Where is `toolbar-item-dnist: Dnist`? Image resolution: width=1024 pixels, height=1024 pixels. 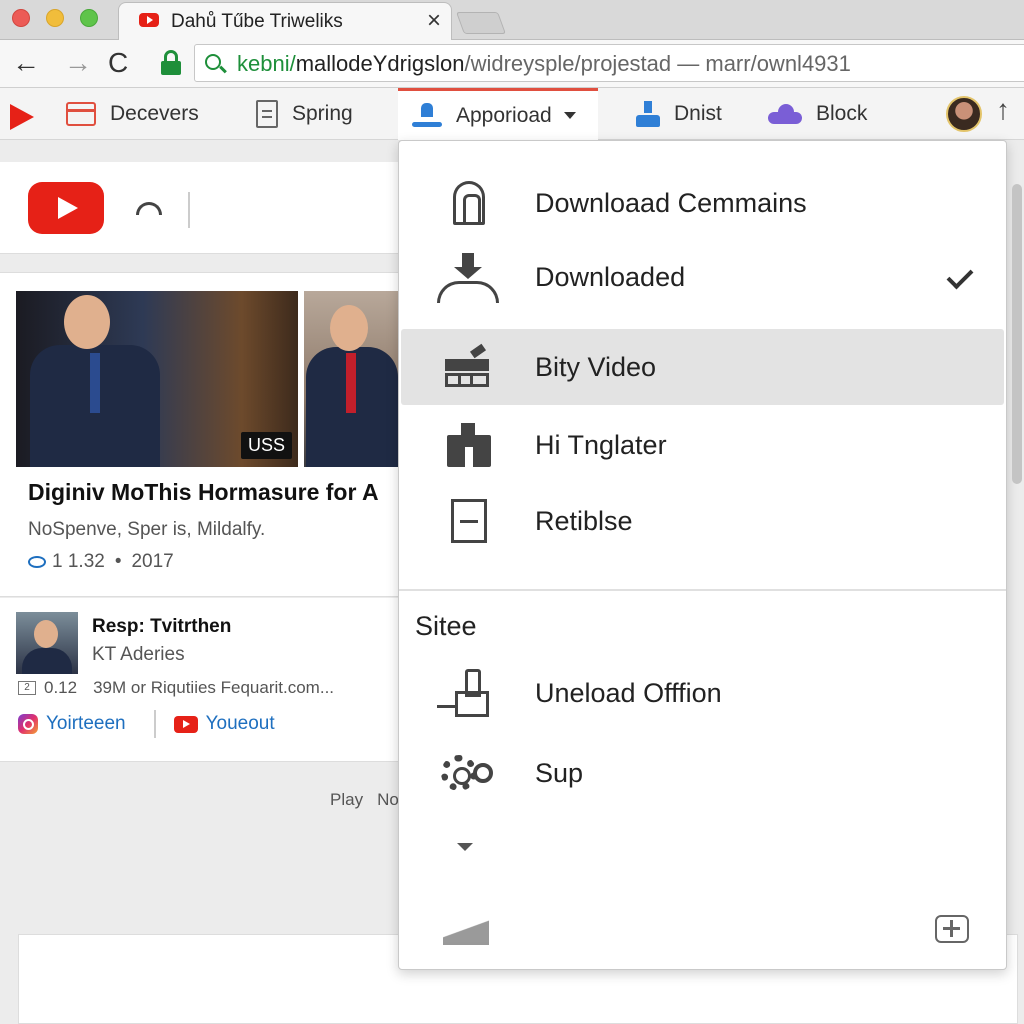
toolbar-item-dnist: Dnist is located at coordinates (679, 114).